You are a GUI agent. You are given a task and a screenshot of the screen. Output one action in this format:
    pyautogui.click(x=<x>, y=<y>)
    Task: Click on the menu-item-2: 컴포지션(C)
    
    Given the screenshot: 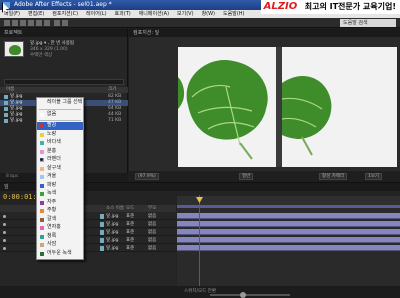 What is the action you would take?
    pyautogui.click(x=65, y=14)
    